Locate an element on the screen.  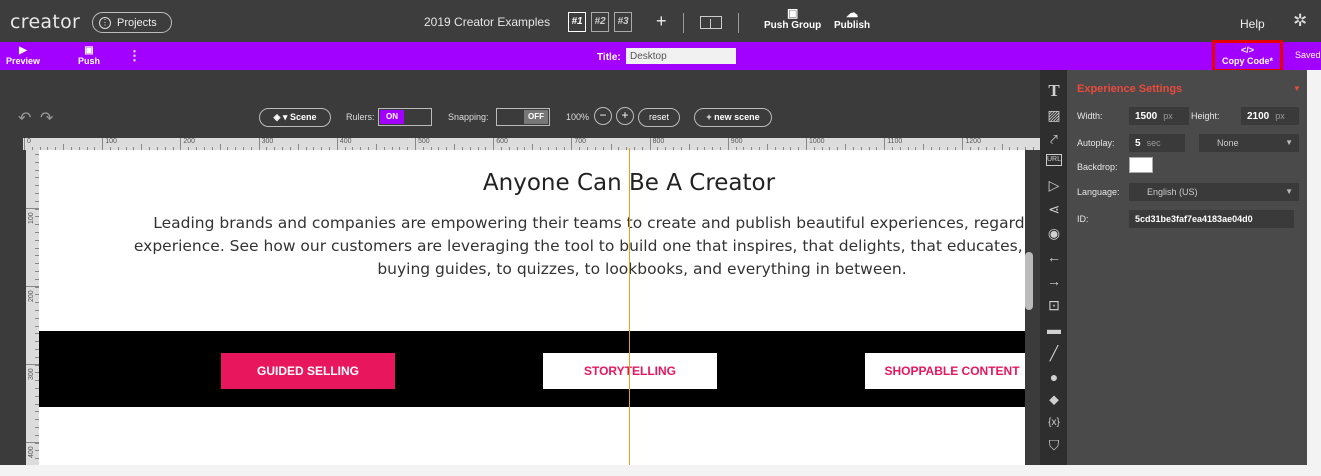
copy-code-label: Copy Code* is located at coordinates (1247, 61).